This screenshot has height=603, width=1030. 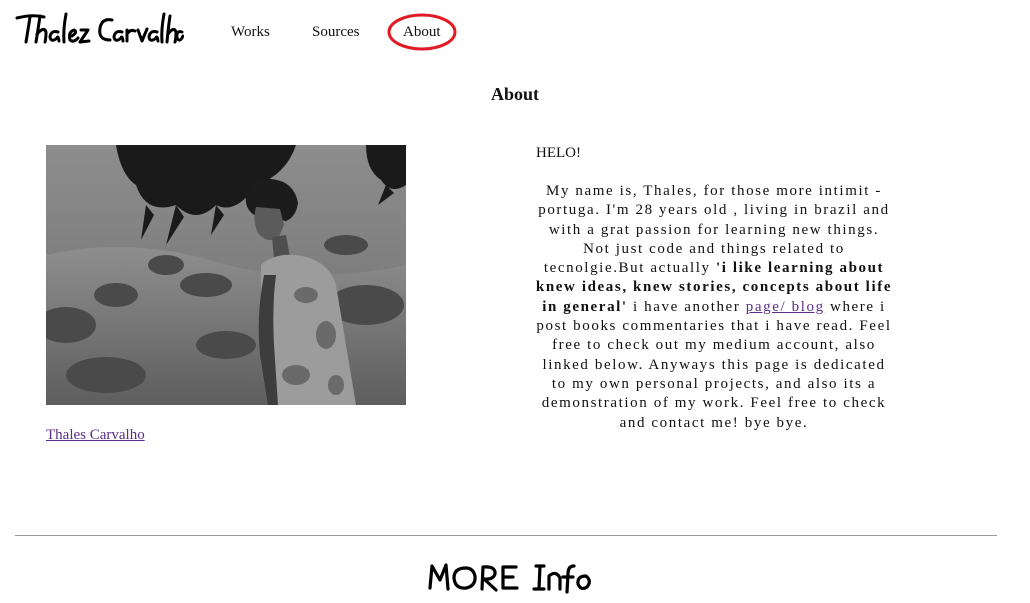 What do you see at coordinates (686, 306) in the screenshot?
I see `about-middle: i have another` at bounding box center [686, 306].